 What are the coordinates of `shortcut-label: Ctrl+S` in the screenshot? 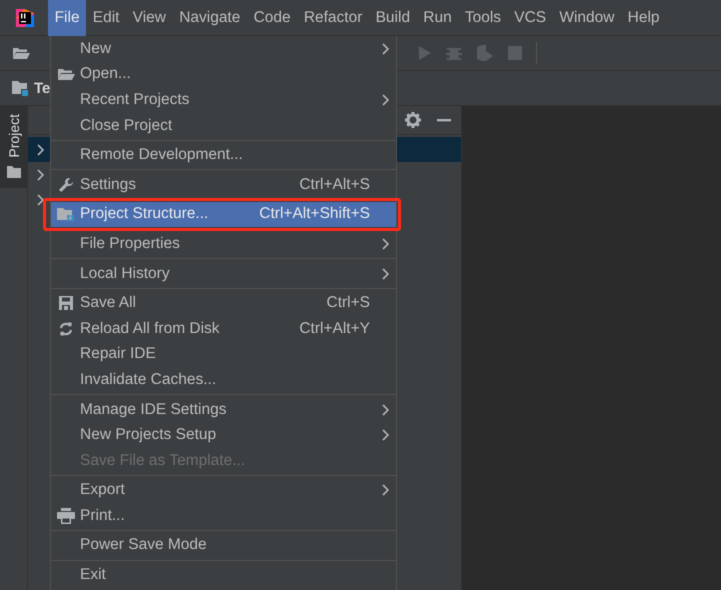 It's located at (348, 303).